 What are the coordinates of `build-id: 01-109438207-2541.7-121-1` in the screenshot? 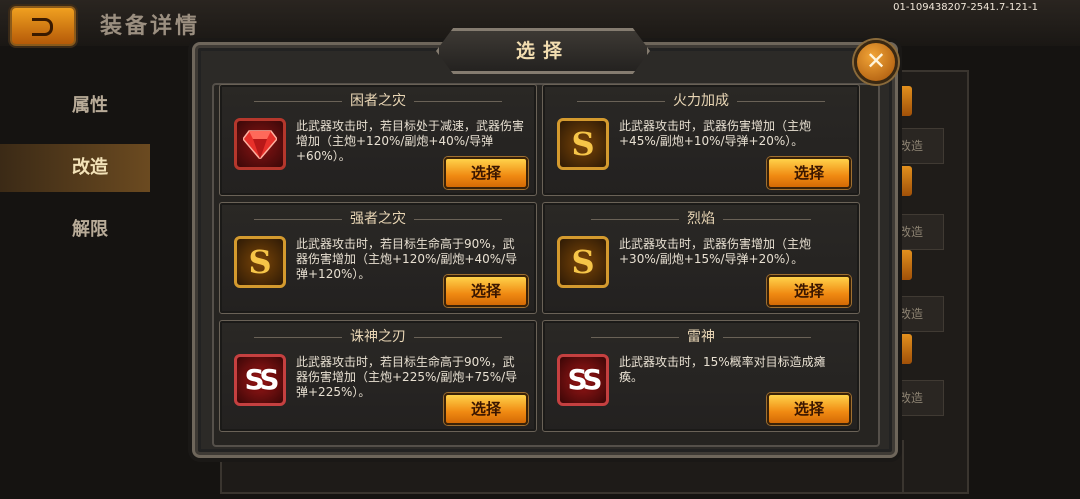 It's located at (965, 7).